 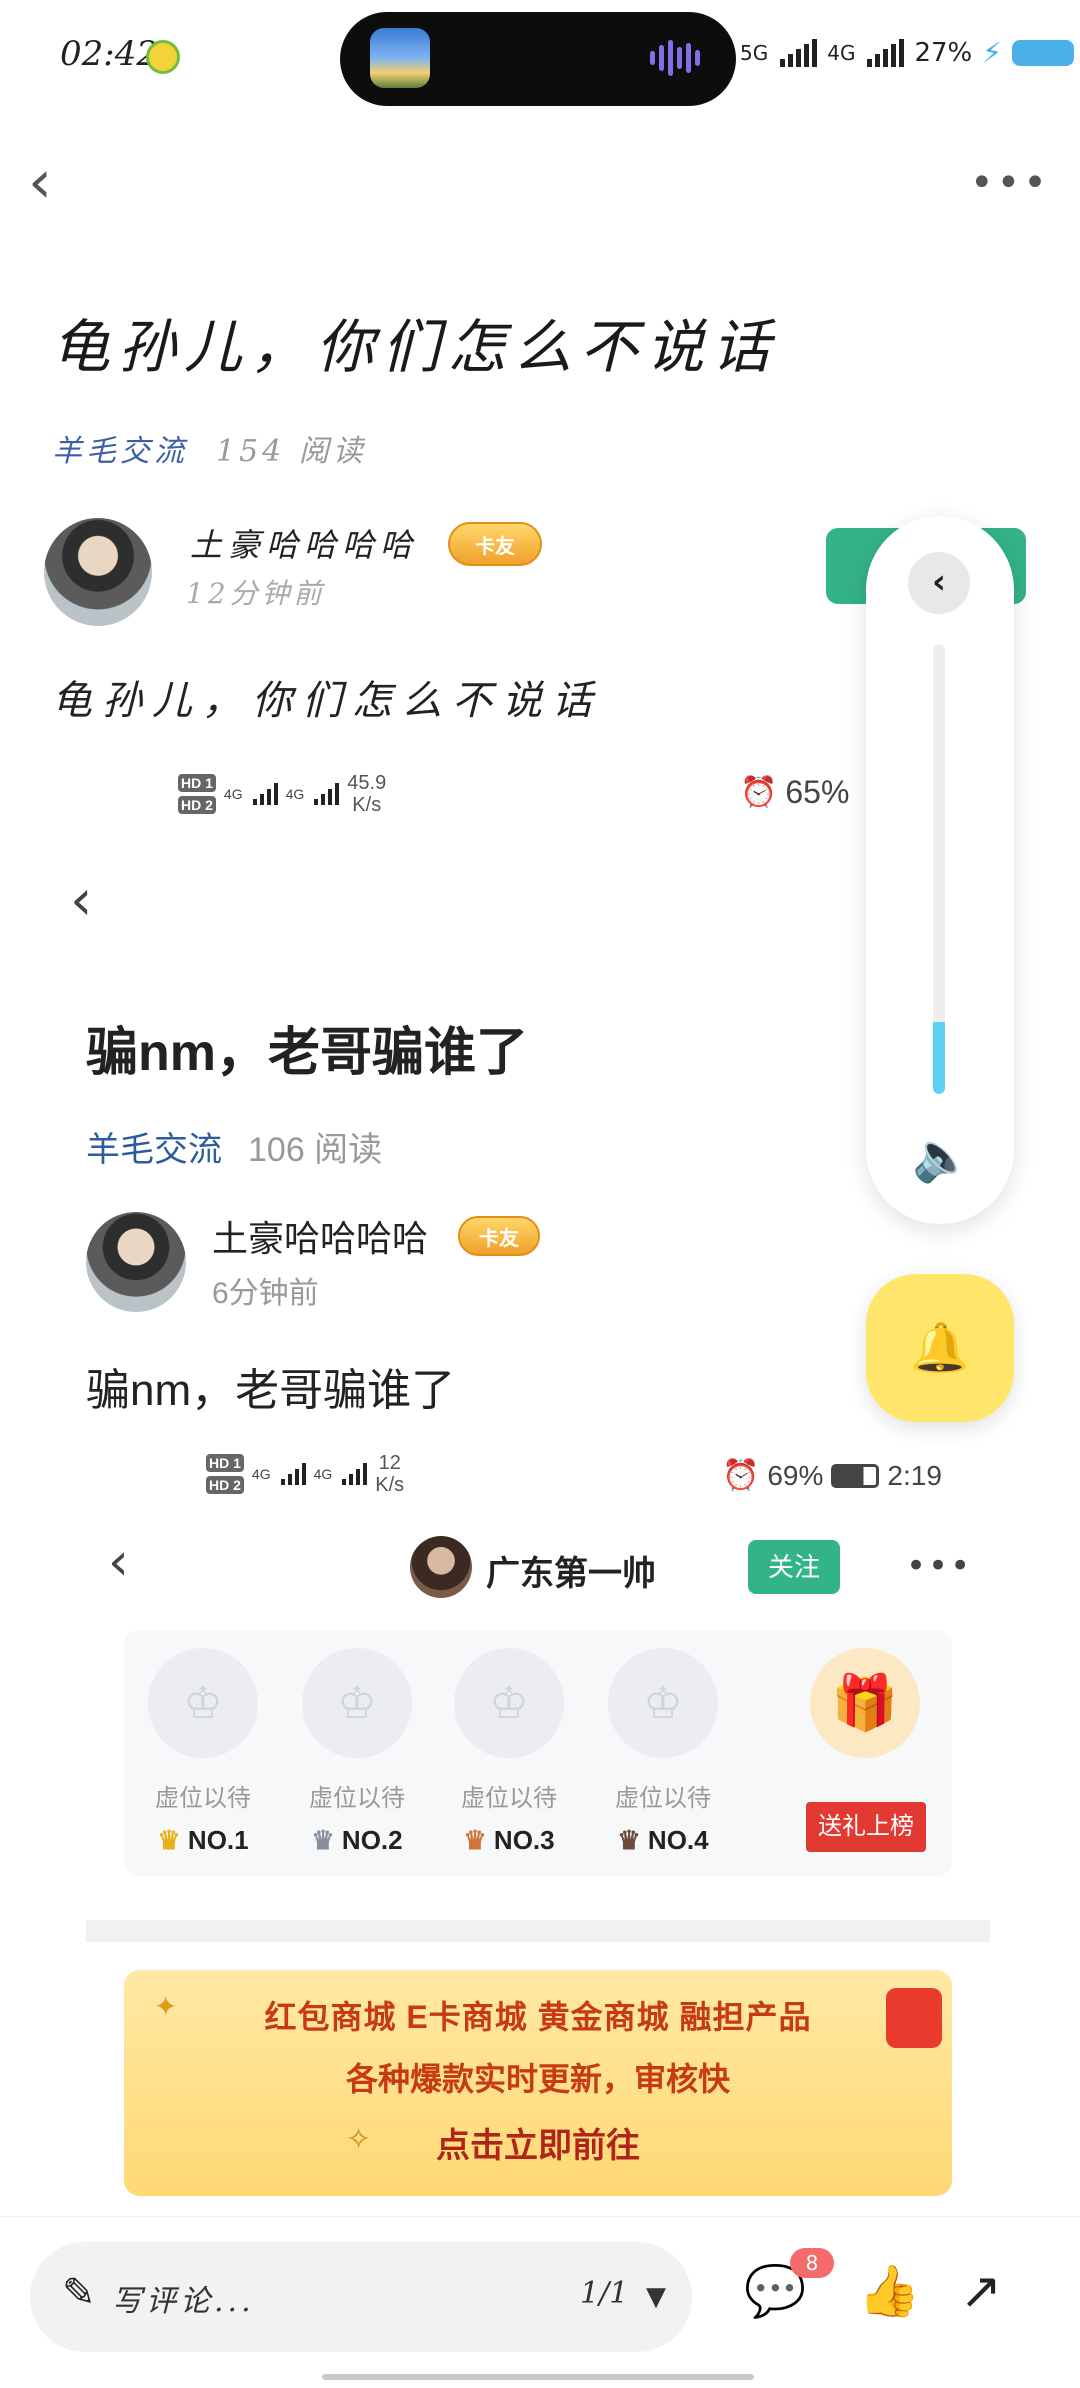 I want to click on post-tag: 羊毛交流, so click(x=120, y=451).